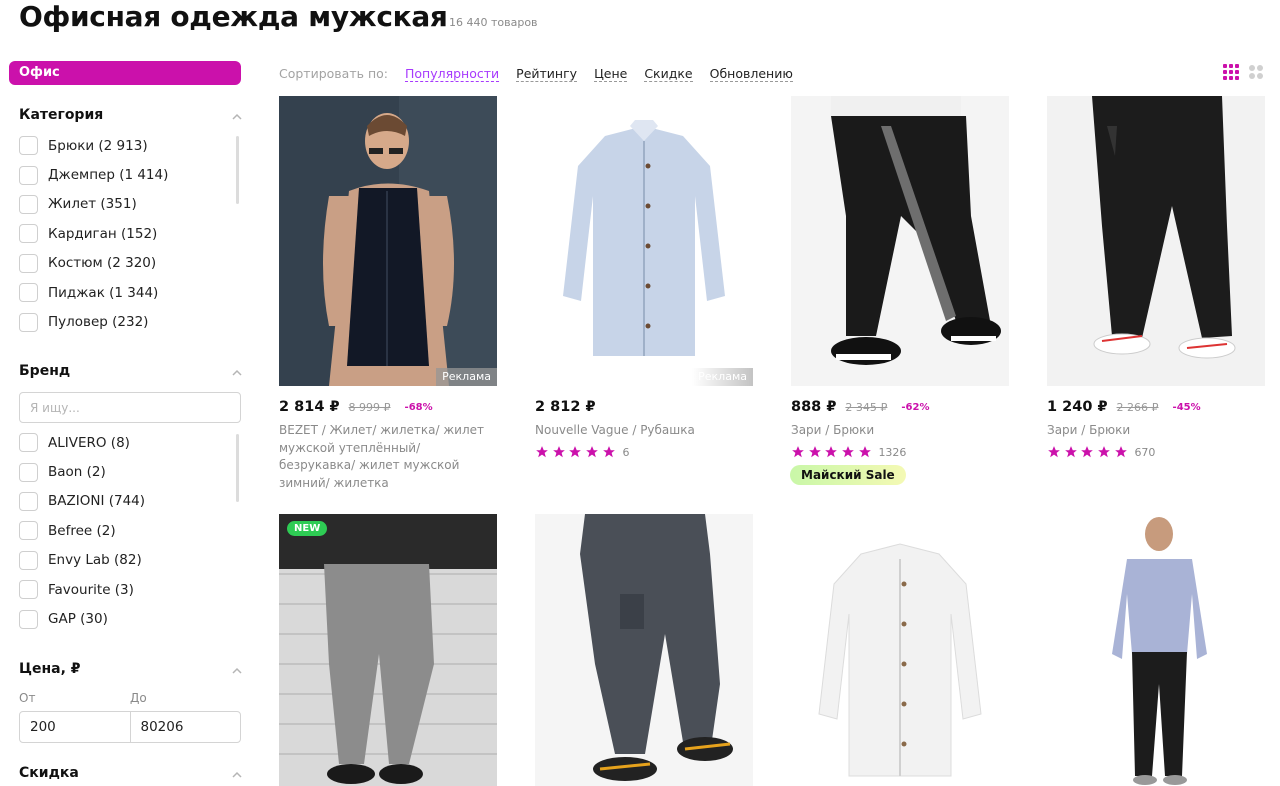 The image size is (1280, 786). What do you see at coordinates (309, 407) in the screenshot?
I see `product-price: 2 814 ₽` at bounding box center [309, 407].